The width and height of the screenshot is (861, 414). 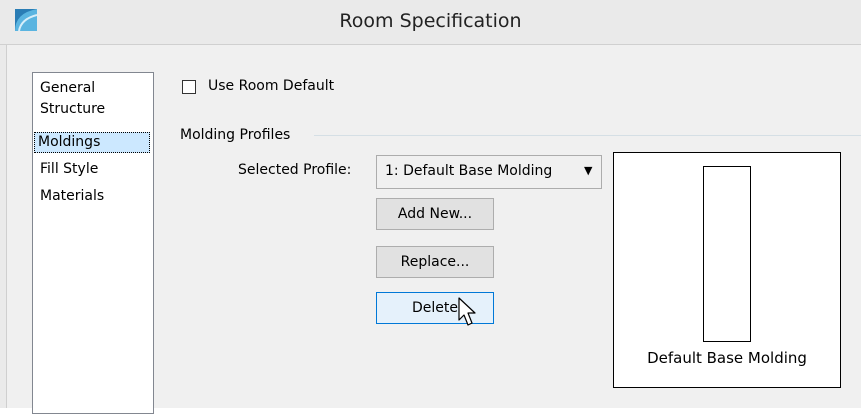 I want to click on nav-item-structure: Structure, so click(x=72, y=109).